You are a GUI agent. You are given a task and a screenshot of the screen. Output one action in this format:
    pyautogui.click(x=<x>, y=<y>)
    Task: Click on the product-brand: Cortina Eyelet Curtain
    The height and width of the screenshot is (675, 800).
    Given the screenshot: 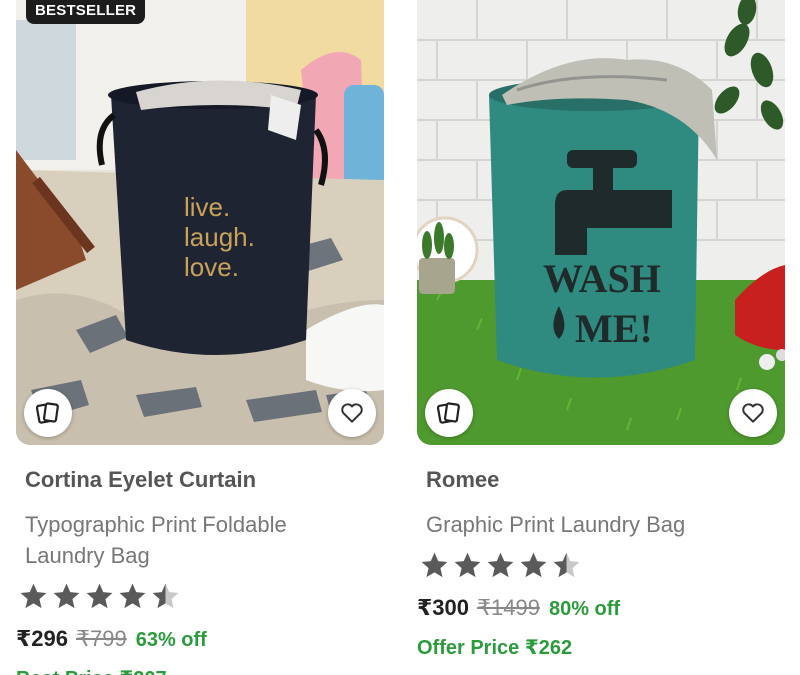 What is the action you would take?
    pyautogui.click(x=204, y=480)
    